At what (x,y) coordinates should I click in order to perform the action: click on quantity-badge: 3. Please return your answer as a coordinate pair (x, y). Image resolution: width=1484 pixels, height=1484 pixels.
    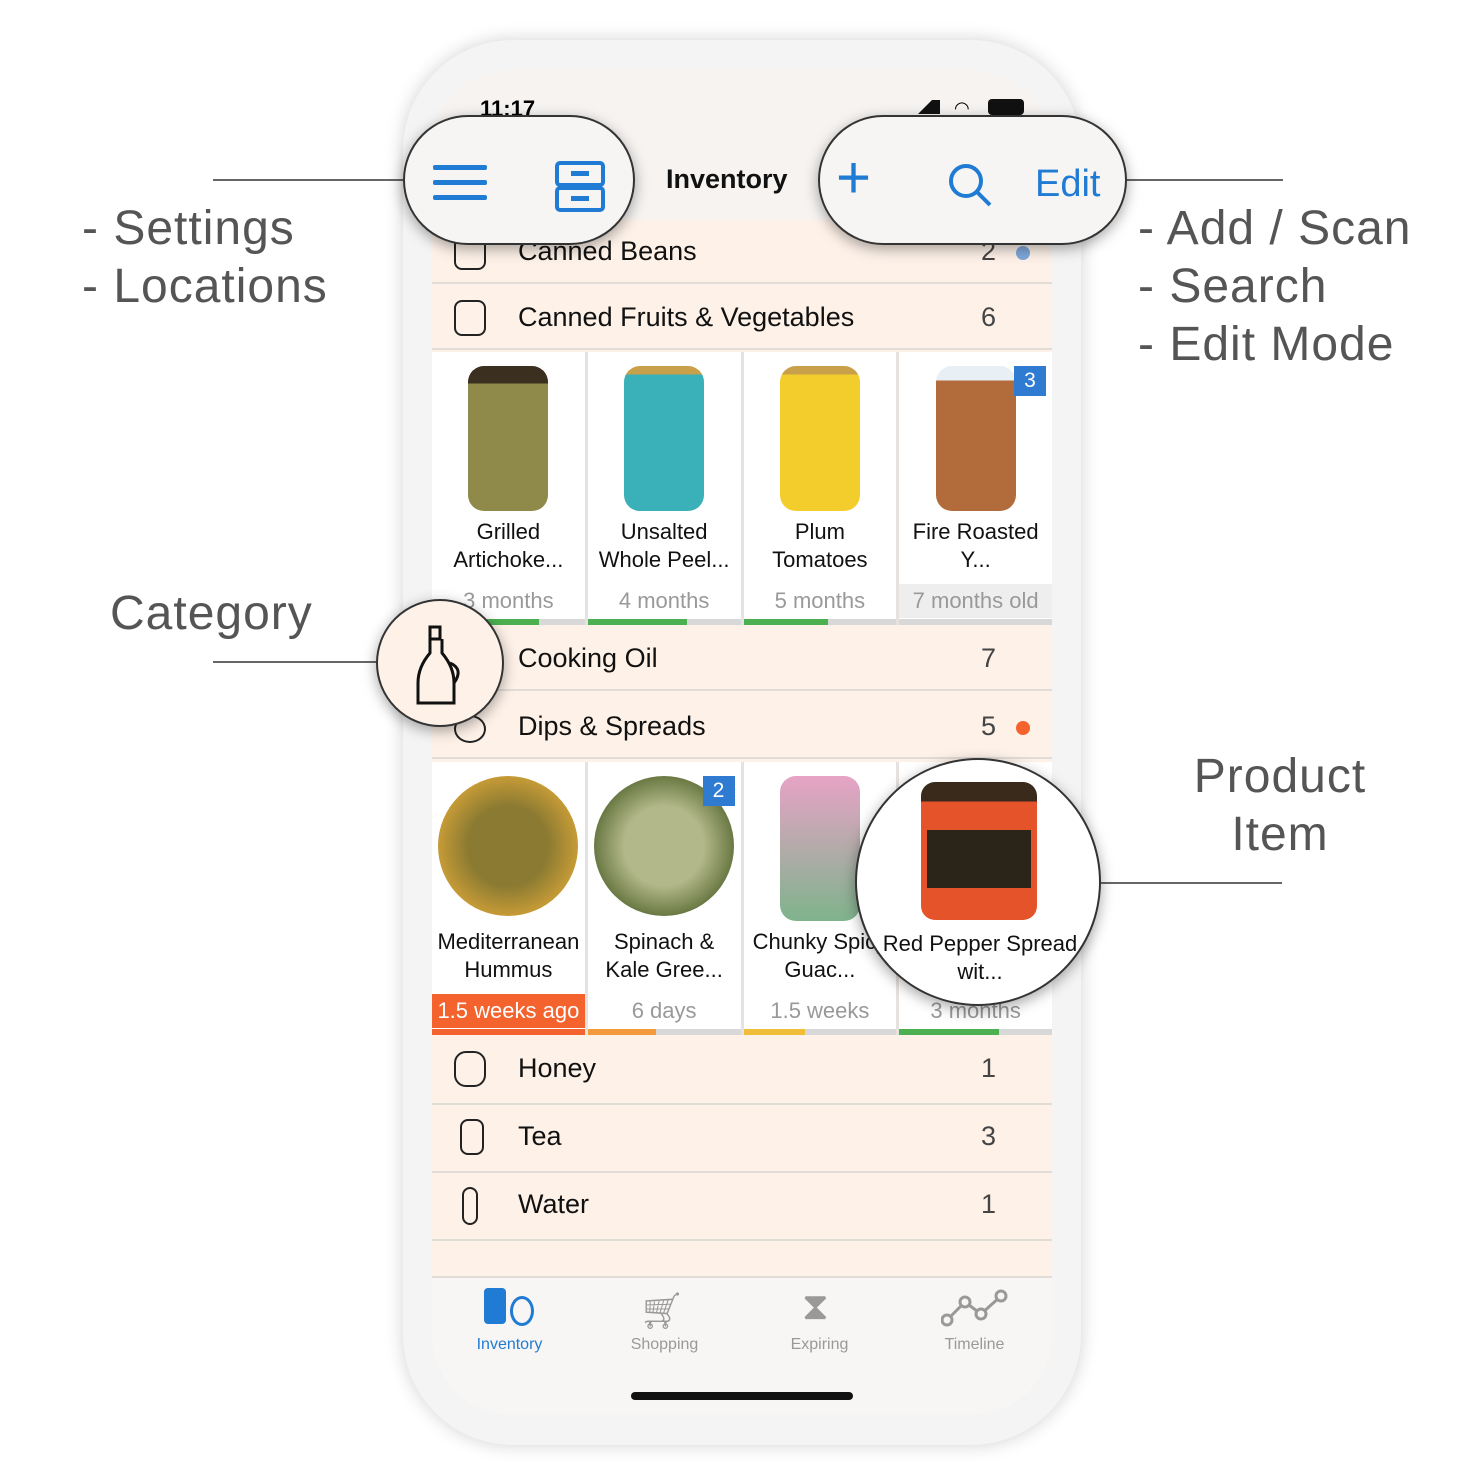
    Looking at the image, I should click on (1030, 381).